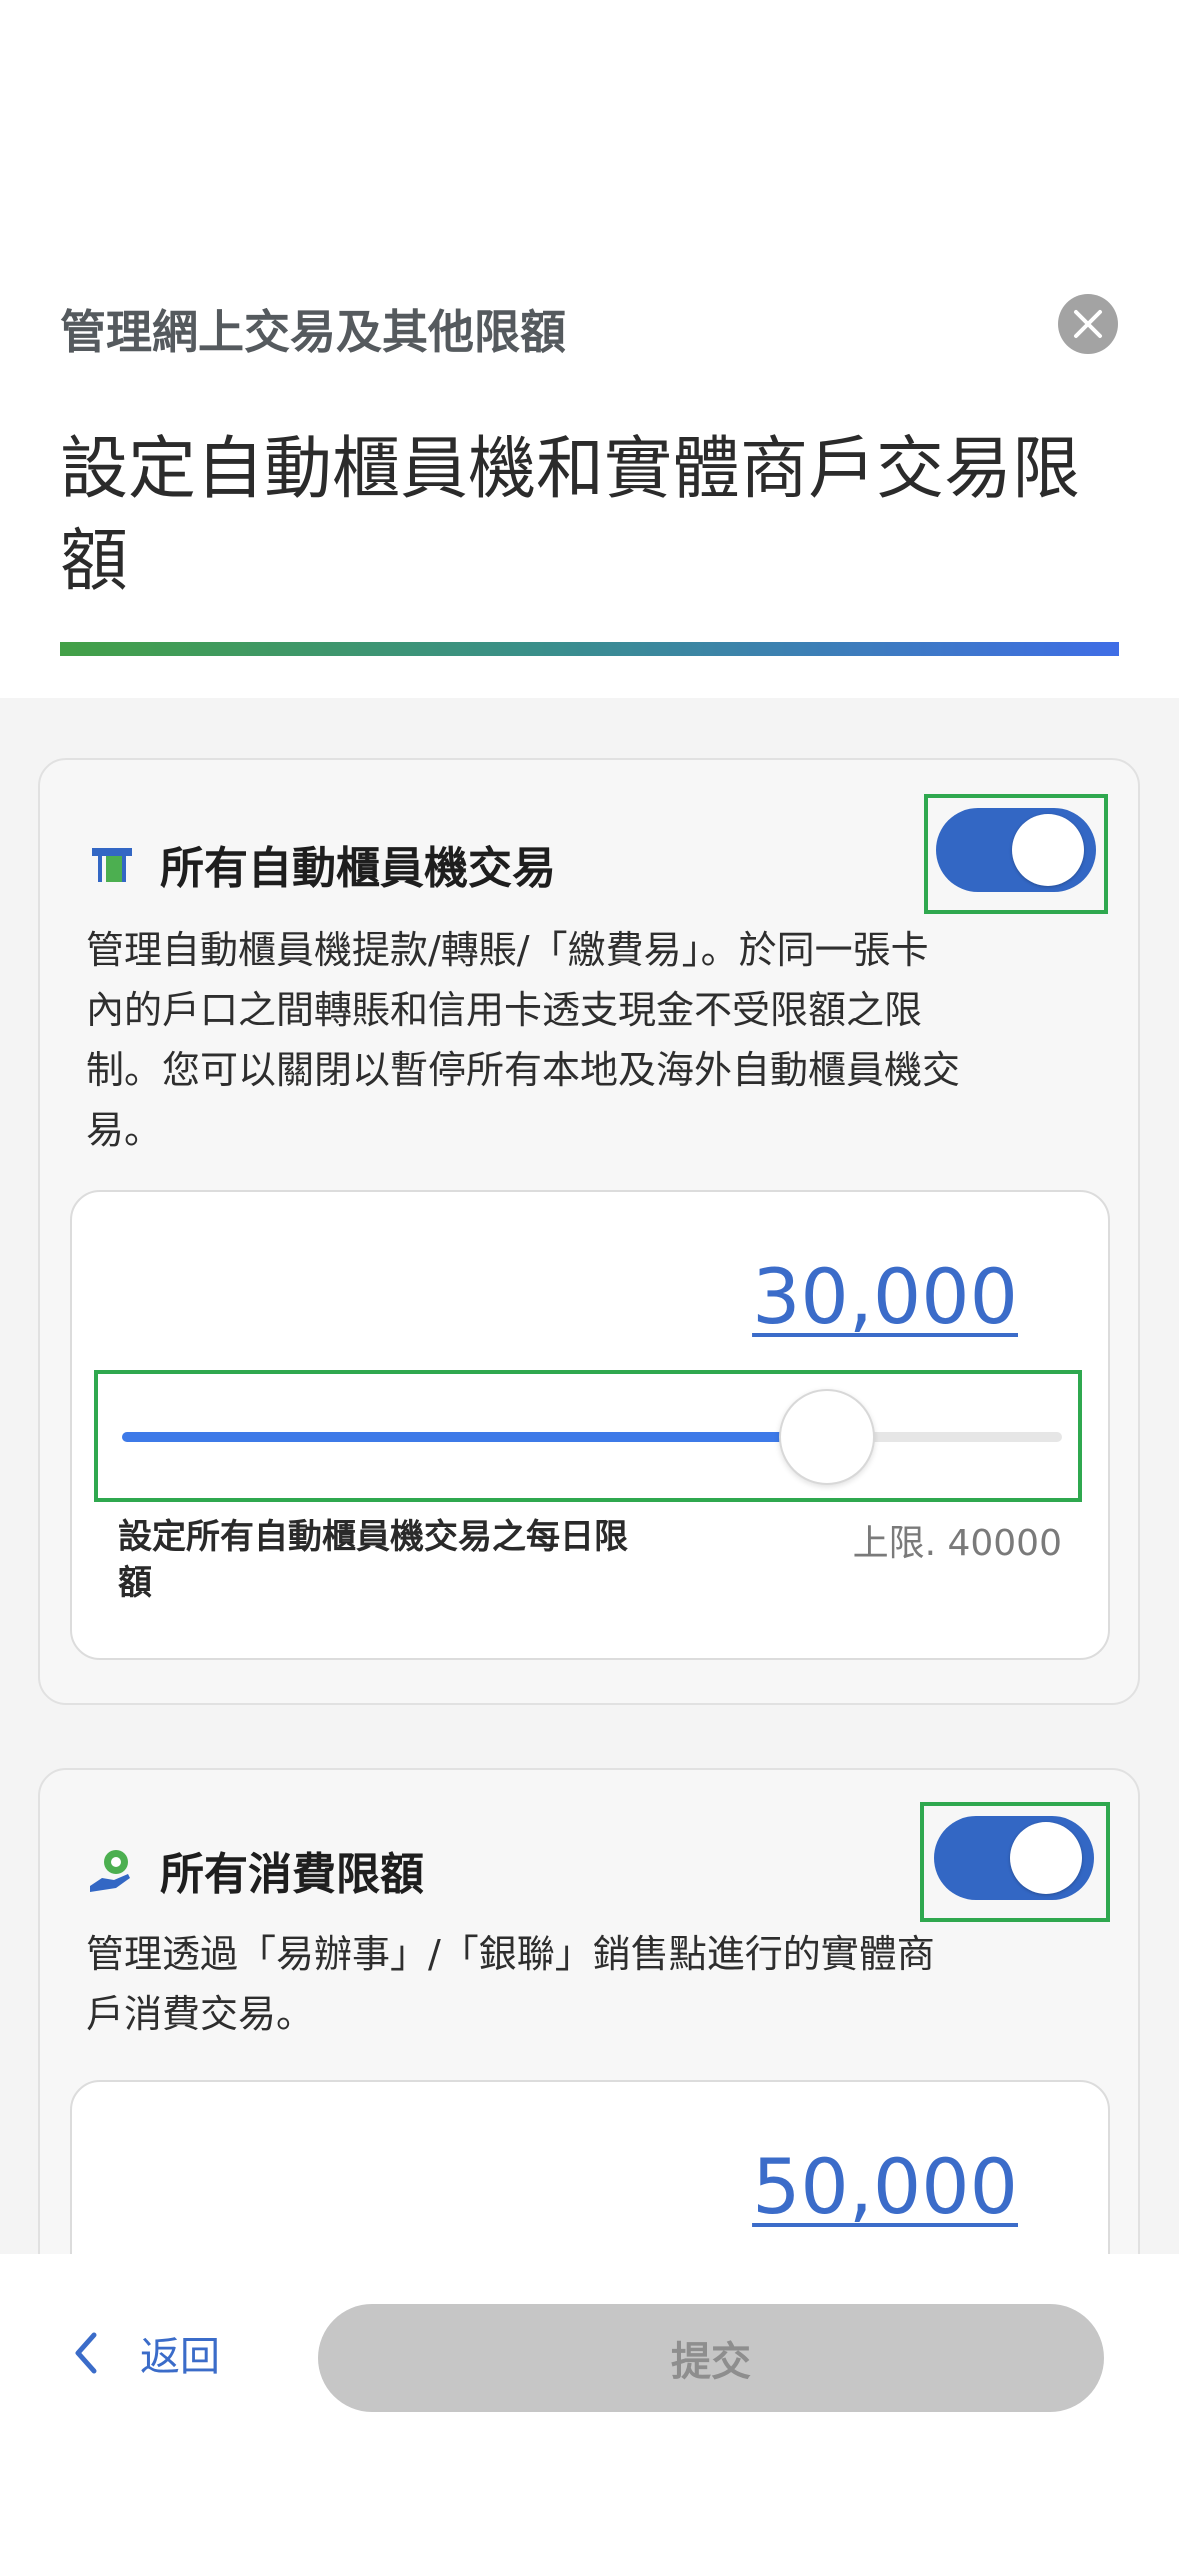 The width and height of the screenshot is (1179, 2556). I want to click on chevron-left-icon, so click(86, 2353).